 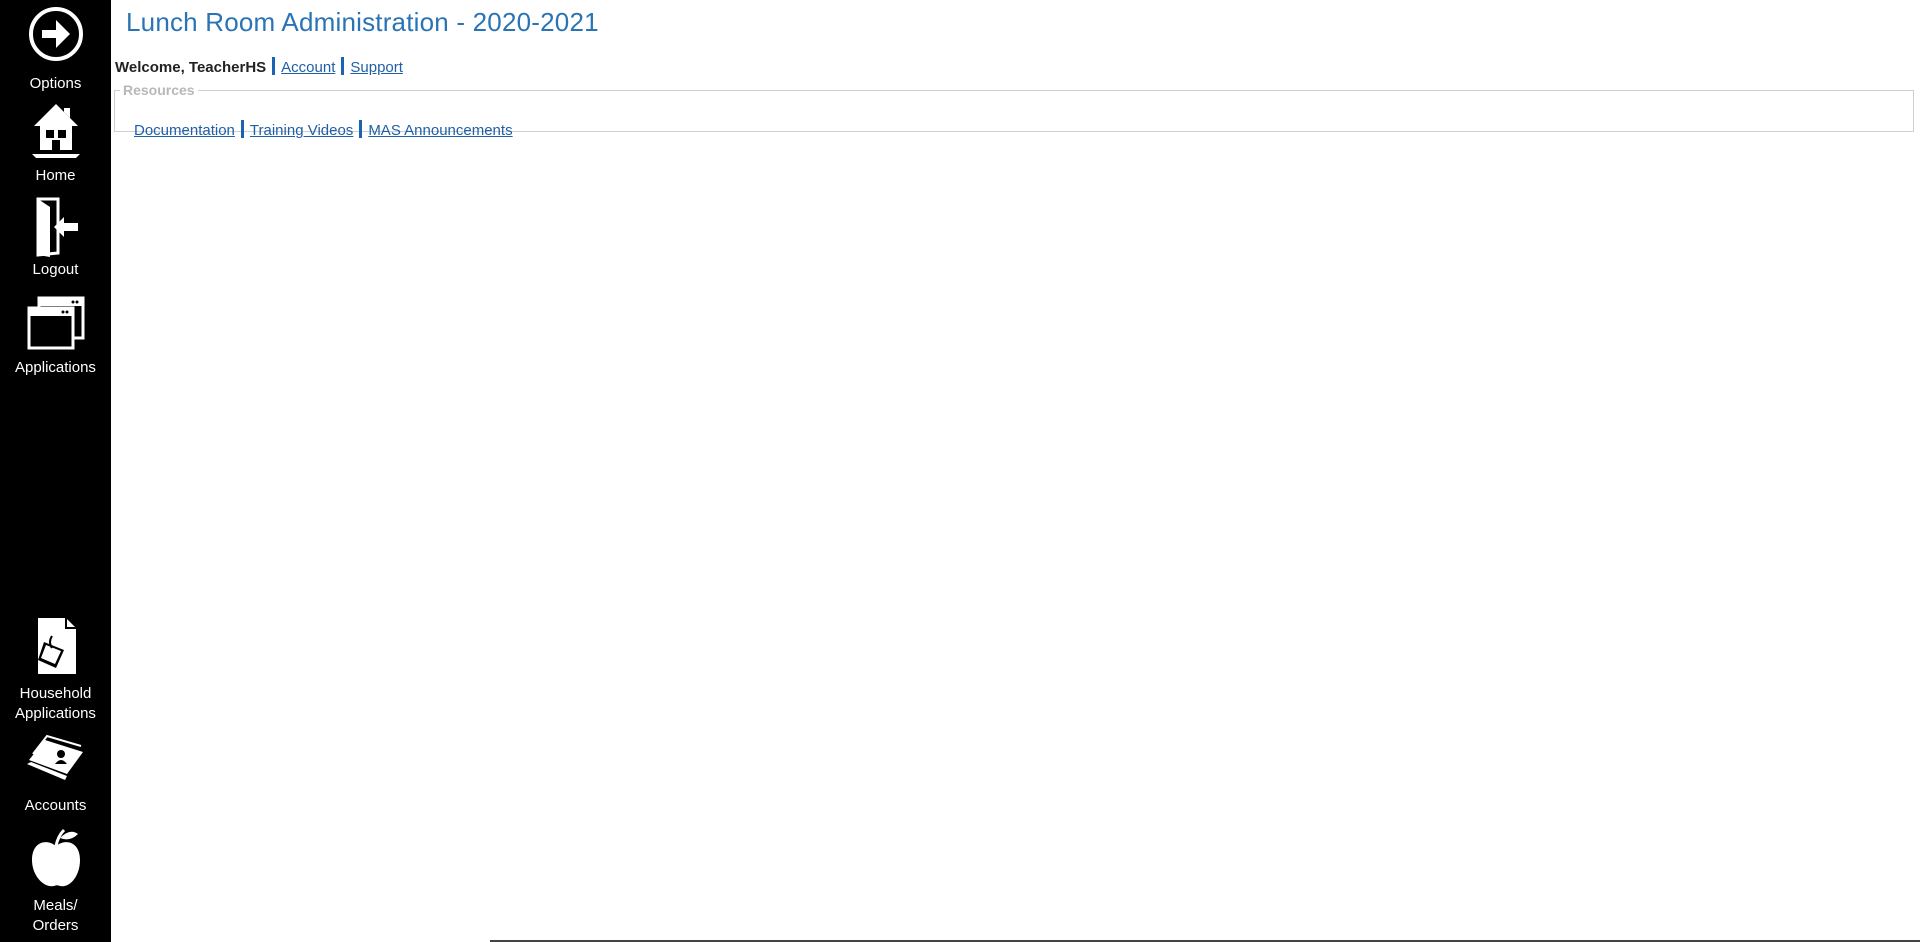 I want to click on sidebar-item-label-line1: Meals/, so click(x=55, y=905).